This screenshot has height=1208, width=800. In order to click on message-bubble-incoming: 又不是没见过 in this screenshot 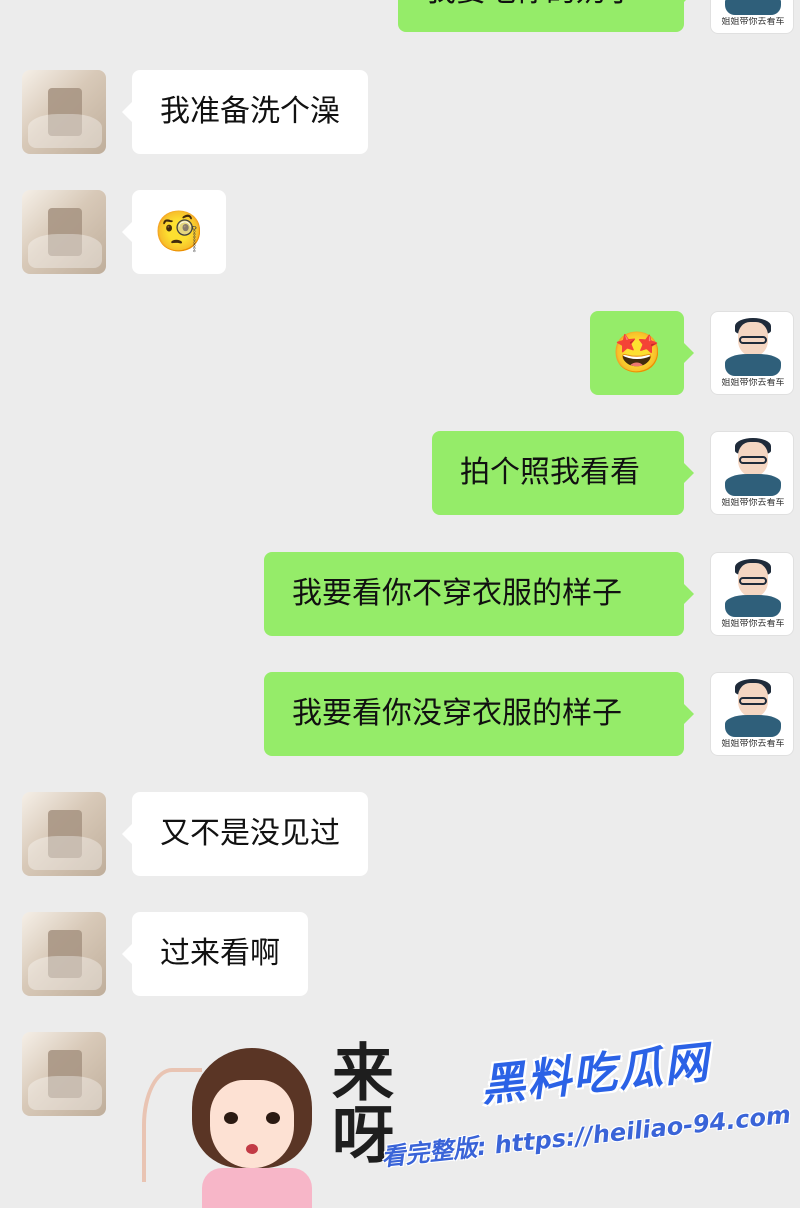, I will do `click(245, 834)`.